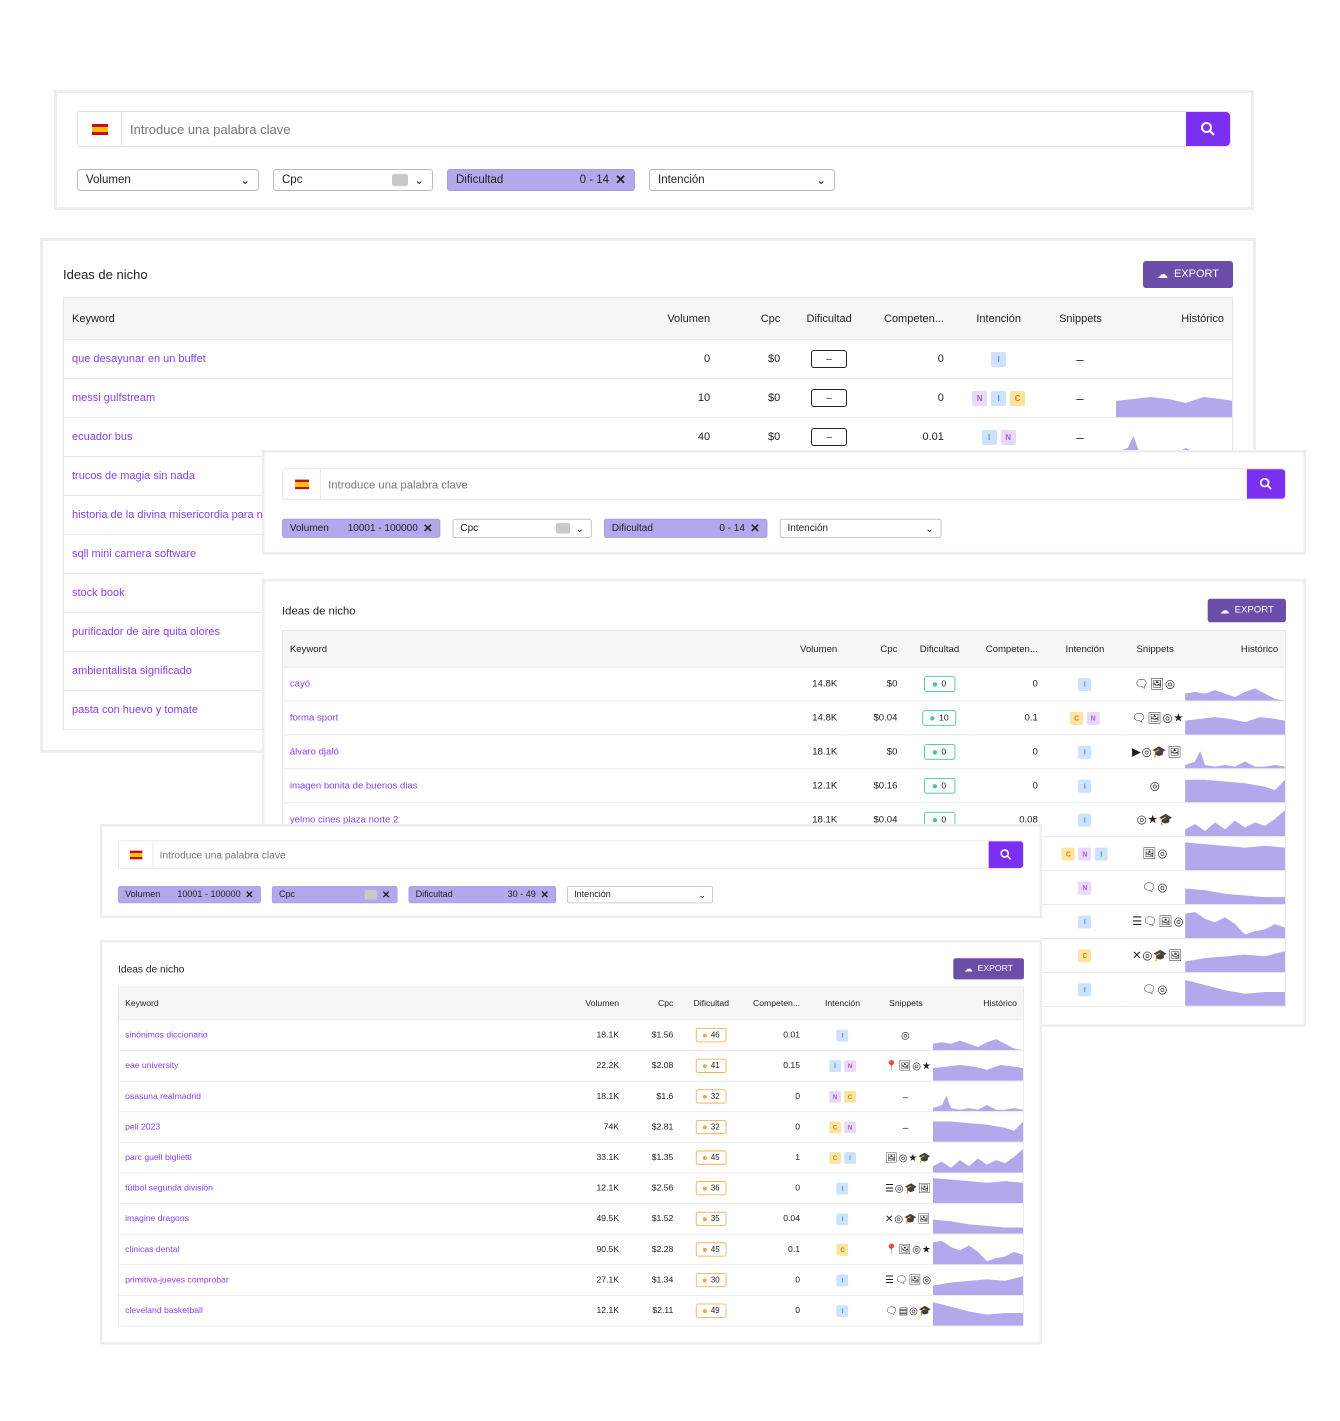  Describe the element at coordinates (335, 1311) in the screenshot. I see `keyword-link: cleveland basketball` at that location.